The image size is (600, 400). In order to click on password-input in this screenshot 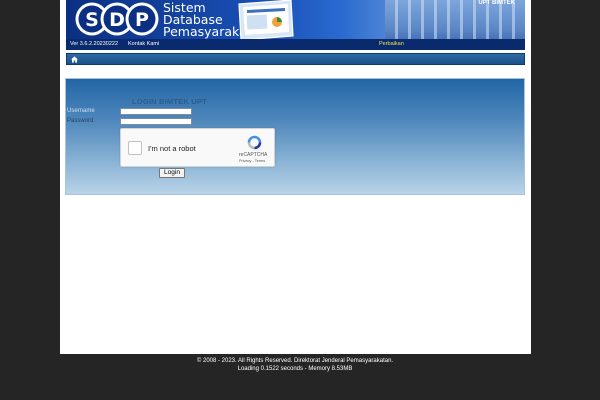, I will do `click(156, 121)`.